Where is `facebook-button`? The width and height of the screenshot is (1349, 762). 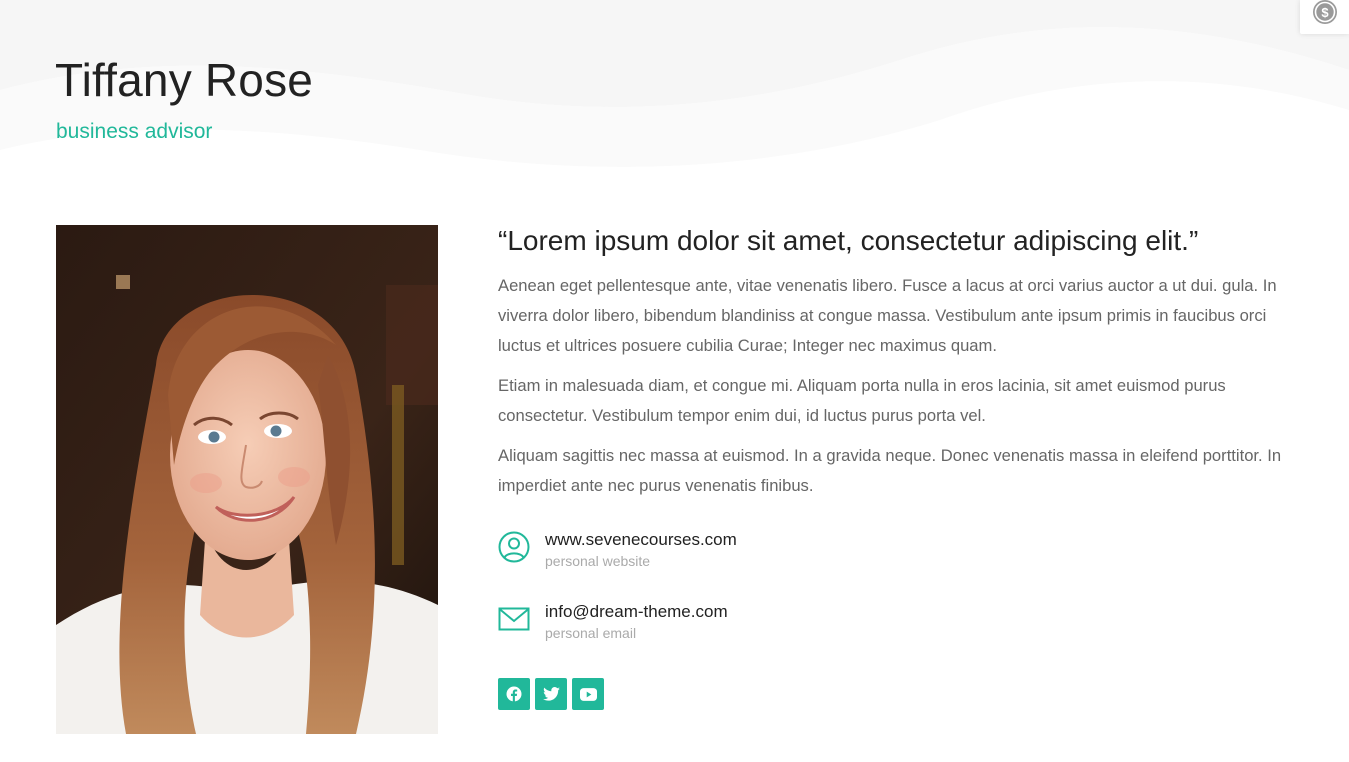 facebook-button is located at coordinates (514, 694).